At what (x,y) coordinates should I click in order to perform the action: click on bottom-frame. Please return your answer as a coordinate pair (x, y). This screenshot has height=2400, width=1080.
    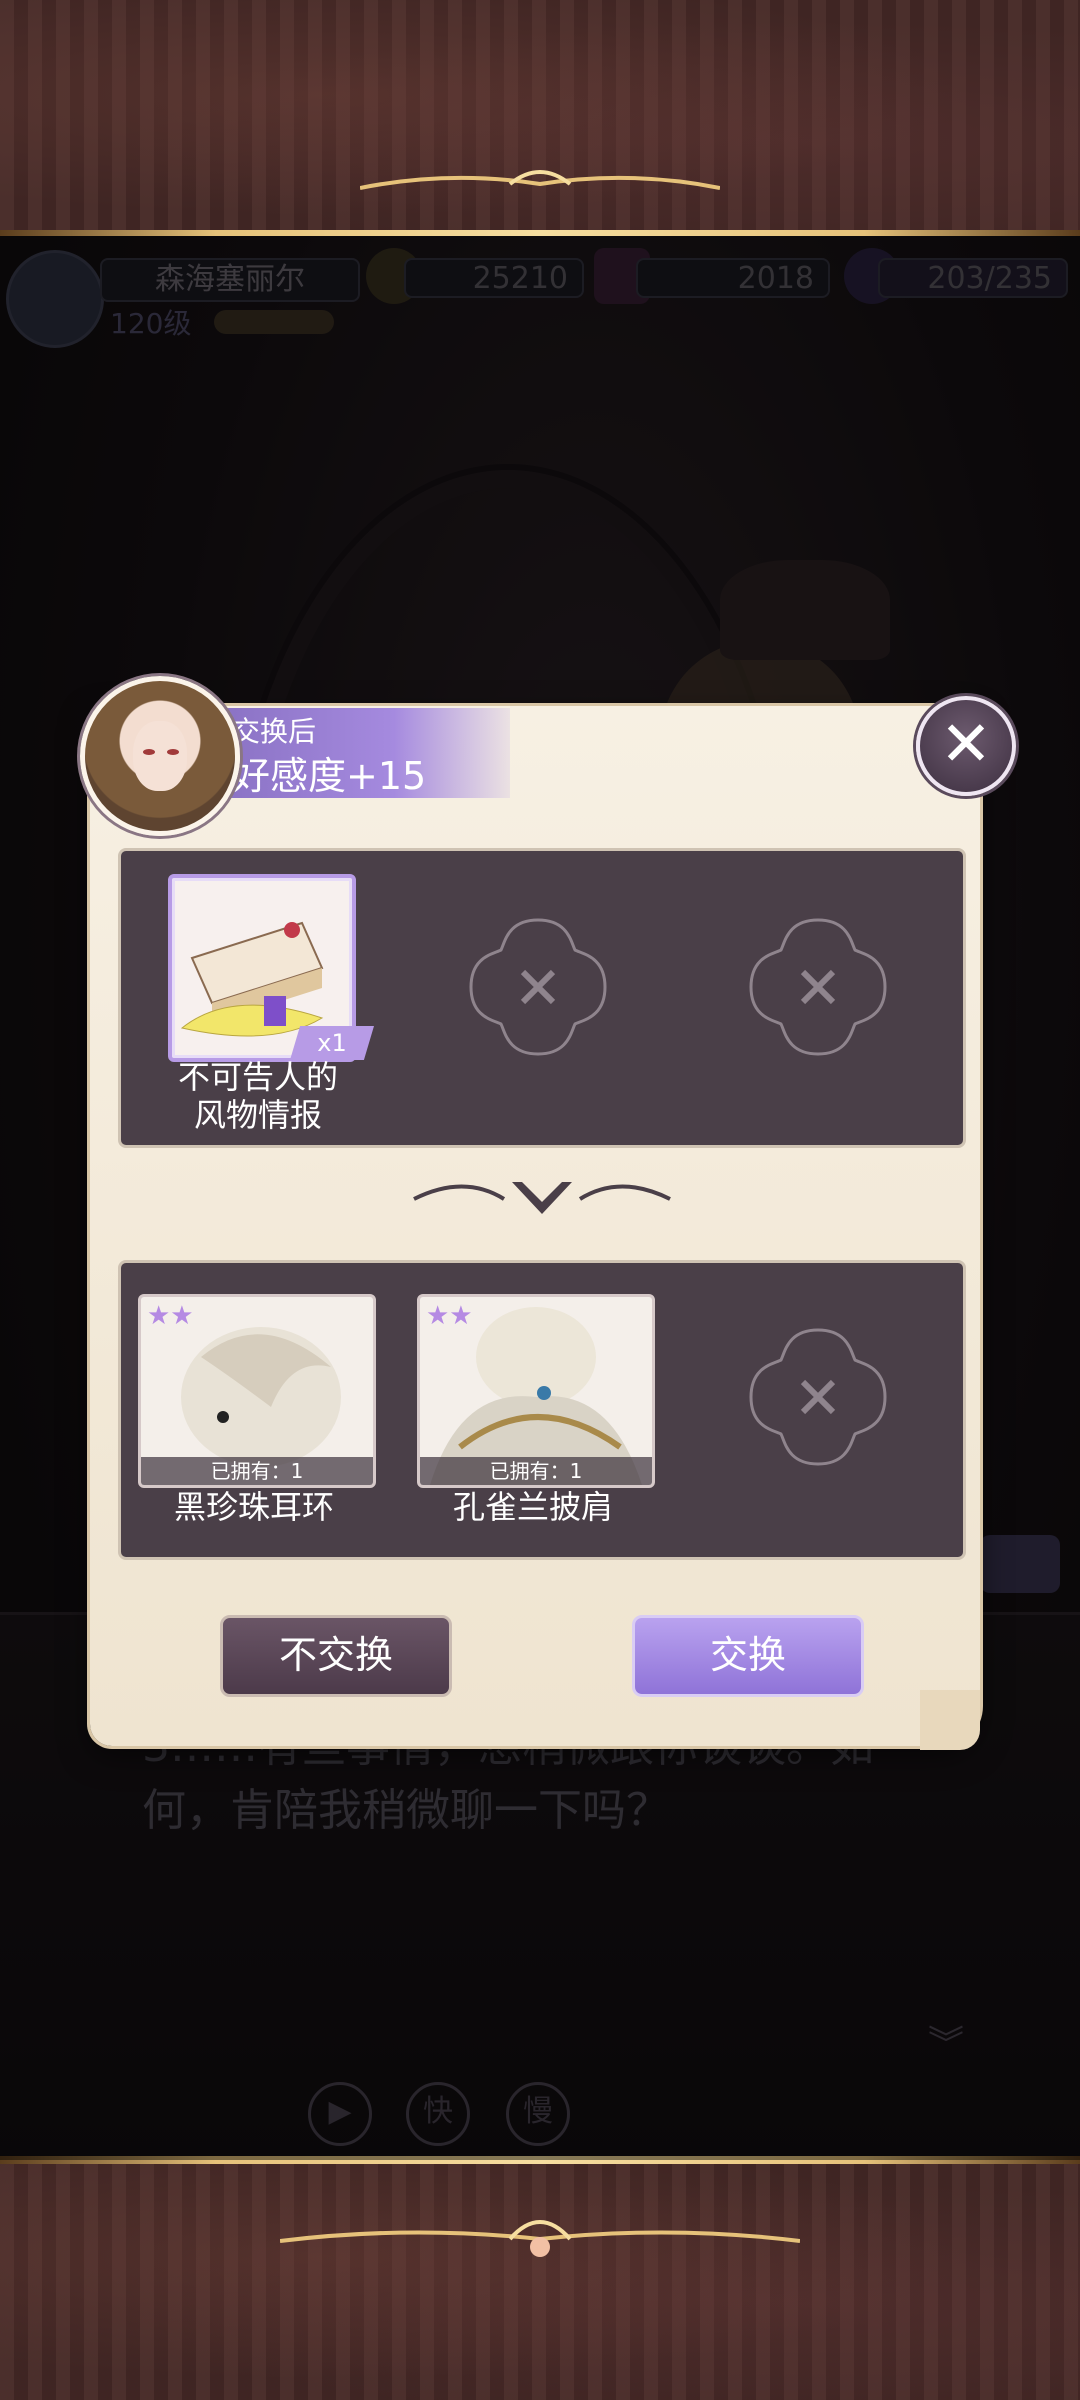
    Looking at the image, I should click on (540, 2280).